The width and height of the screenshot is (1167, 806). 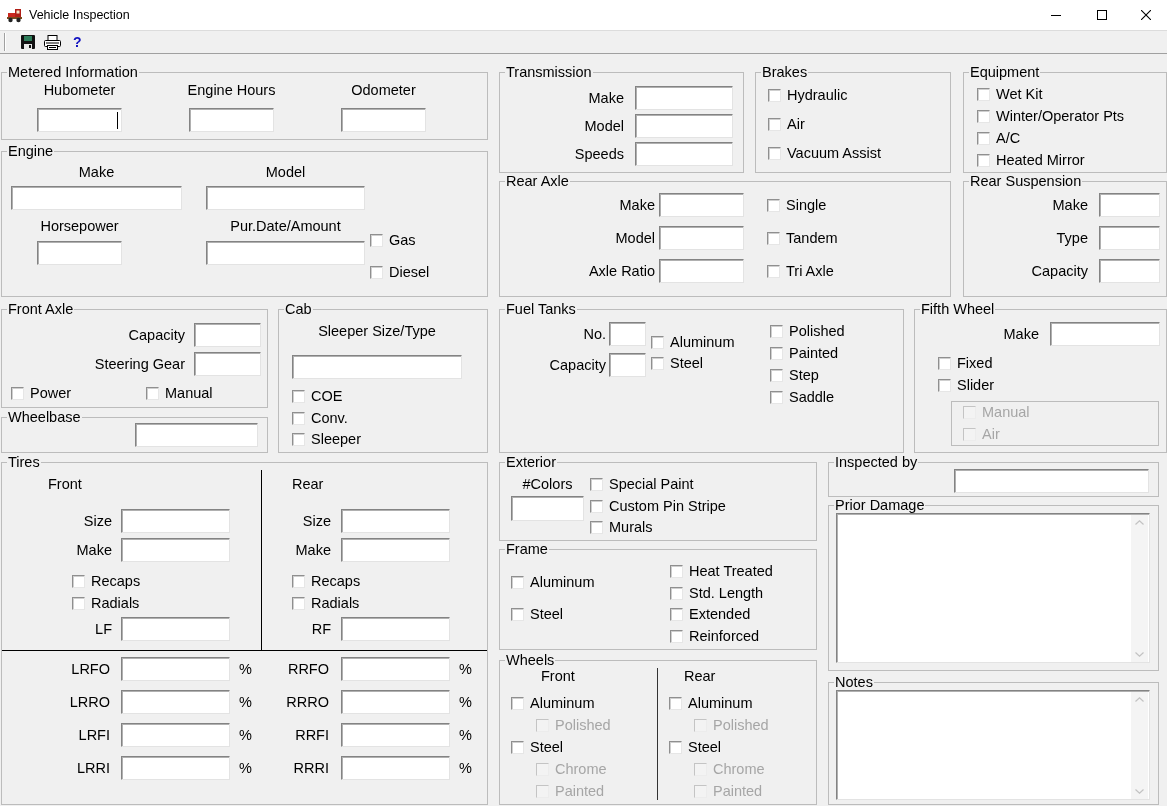 I want to click on text-area, so click(x=993, y=745).